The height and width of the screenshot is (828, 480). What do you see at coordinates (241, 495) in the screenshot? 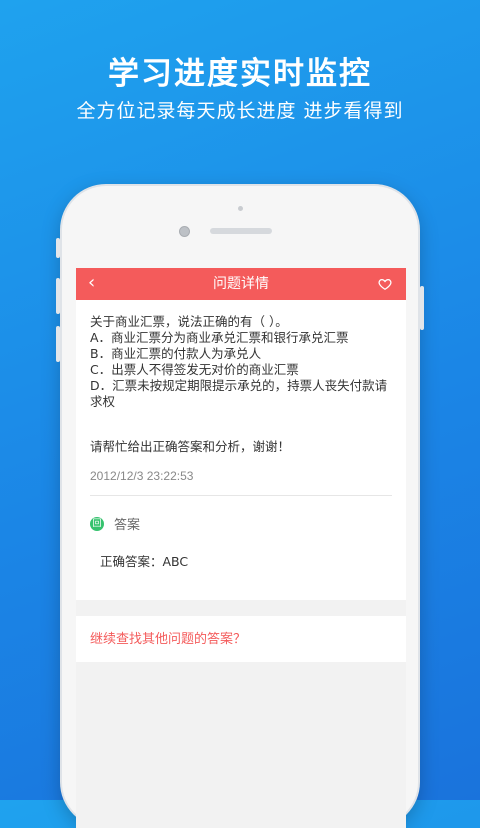
I see `divider` at bounding box center [241, 495].